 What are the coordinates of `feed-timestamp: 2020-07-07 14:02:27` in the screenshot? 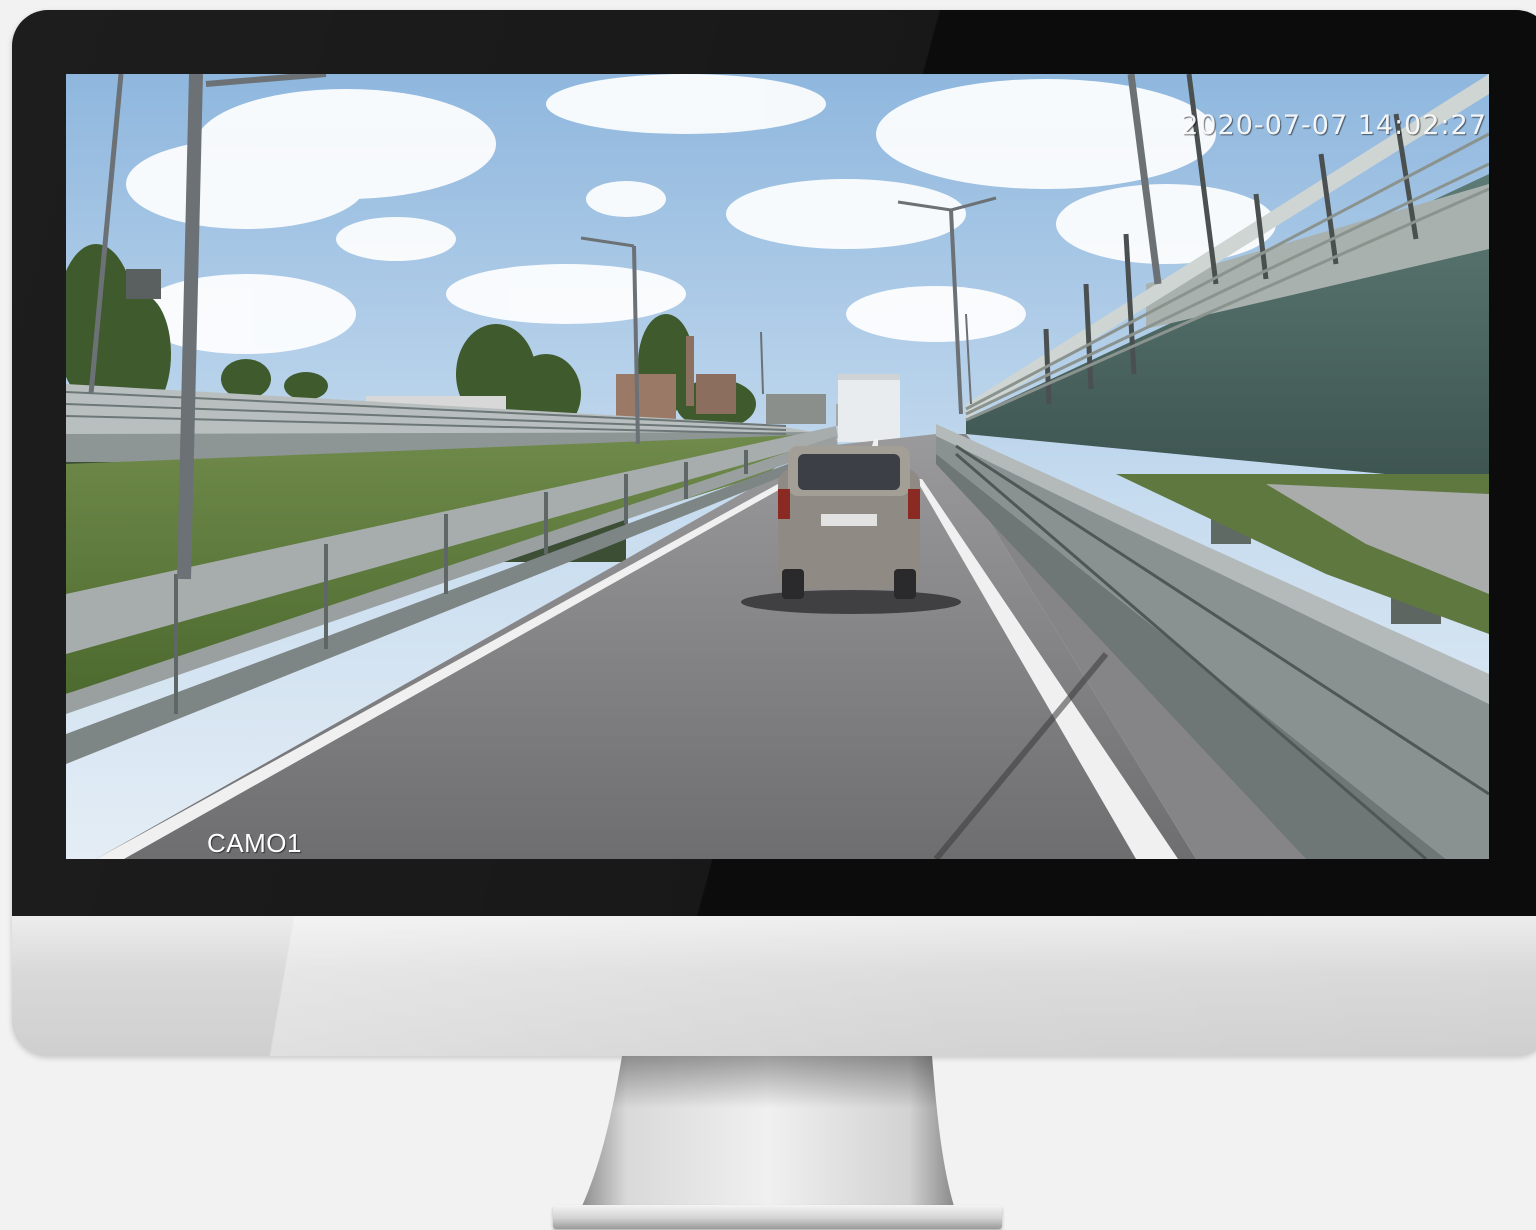 It's located at (1334, 125).